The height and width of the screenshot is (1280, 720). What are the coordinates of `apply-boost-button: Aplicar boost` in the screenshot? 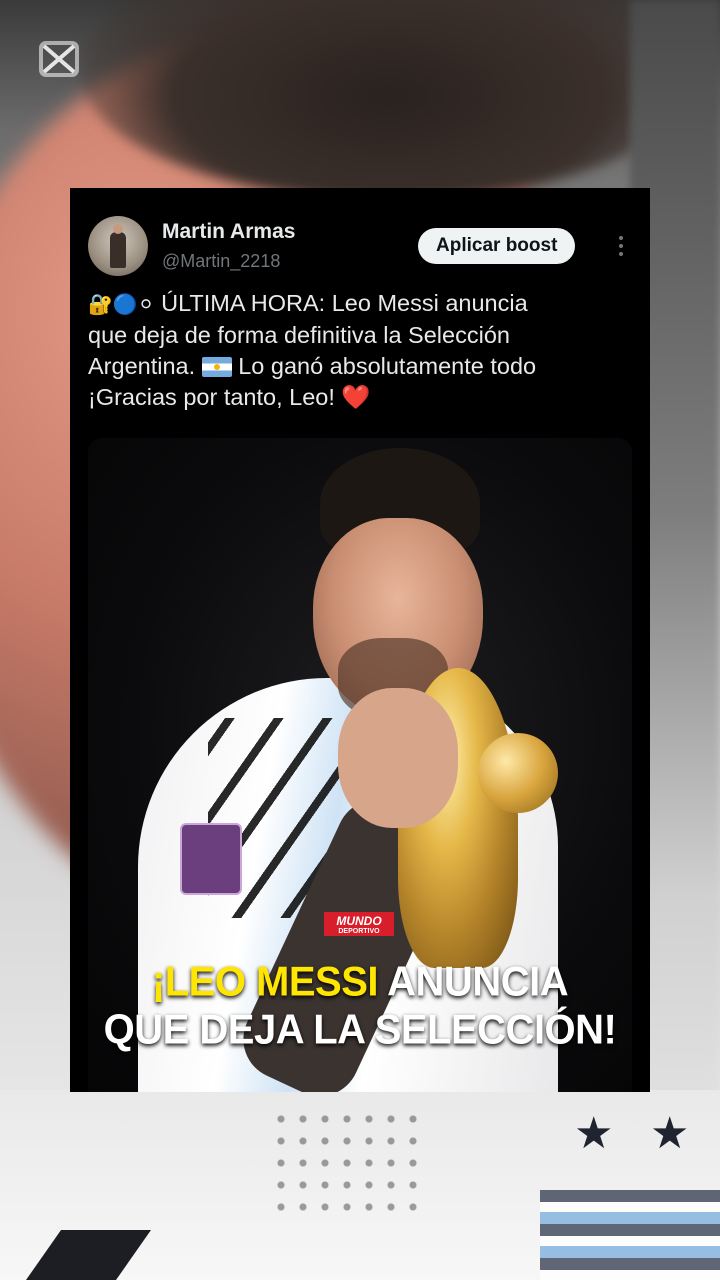 It's located at (497, 246).